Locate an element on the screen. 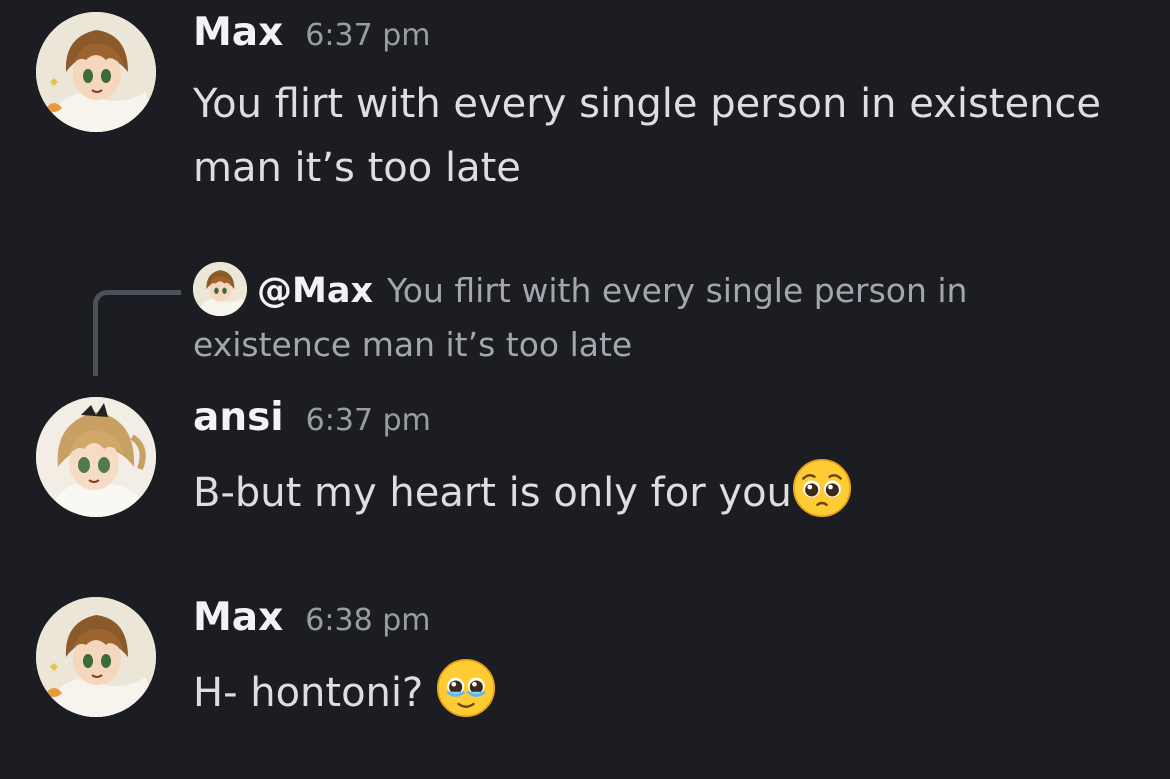 The width and height of the screenshot is (1170, 779). reply-avatar is located at coordinates (220, 289).